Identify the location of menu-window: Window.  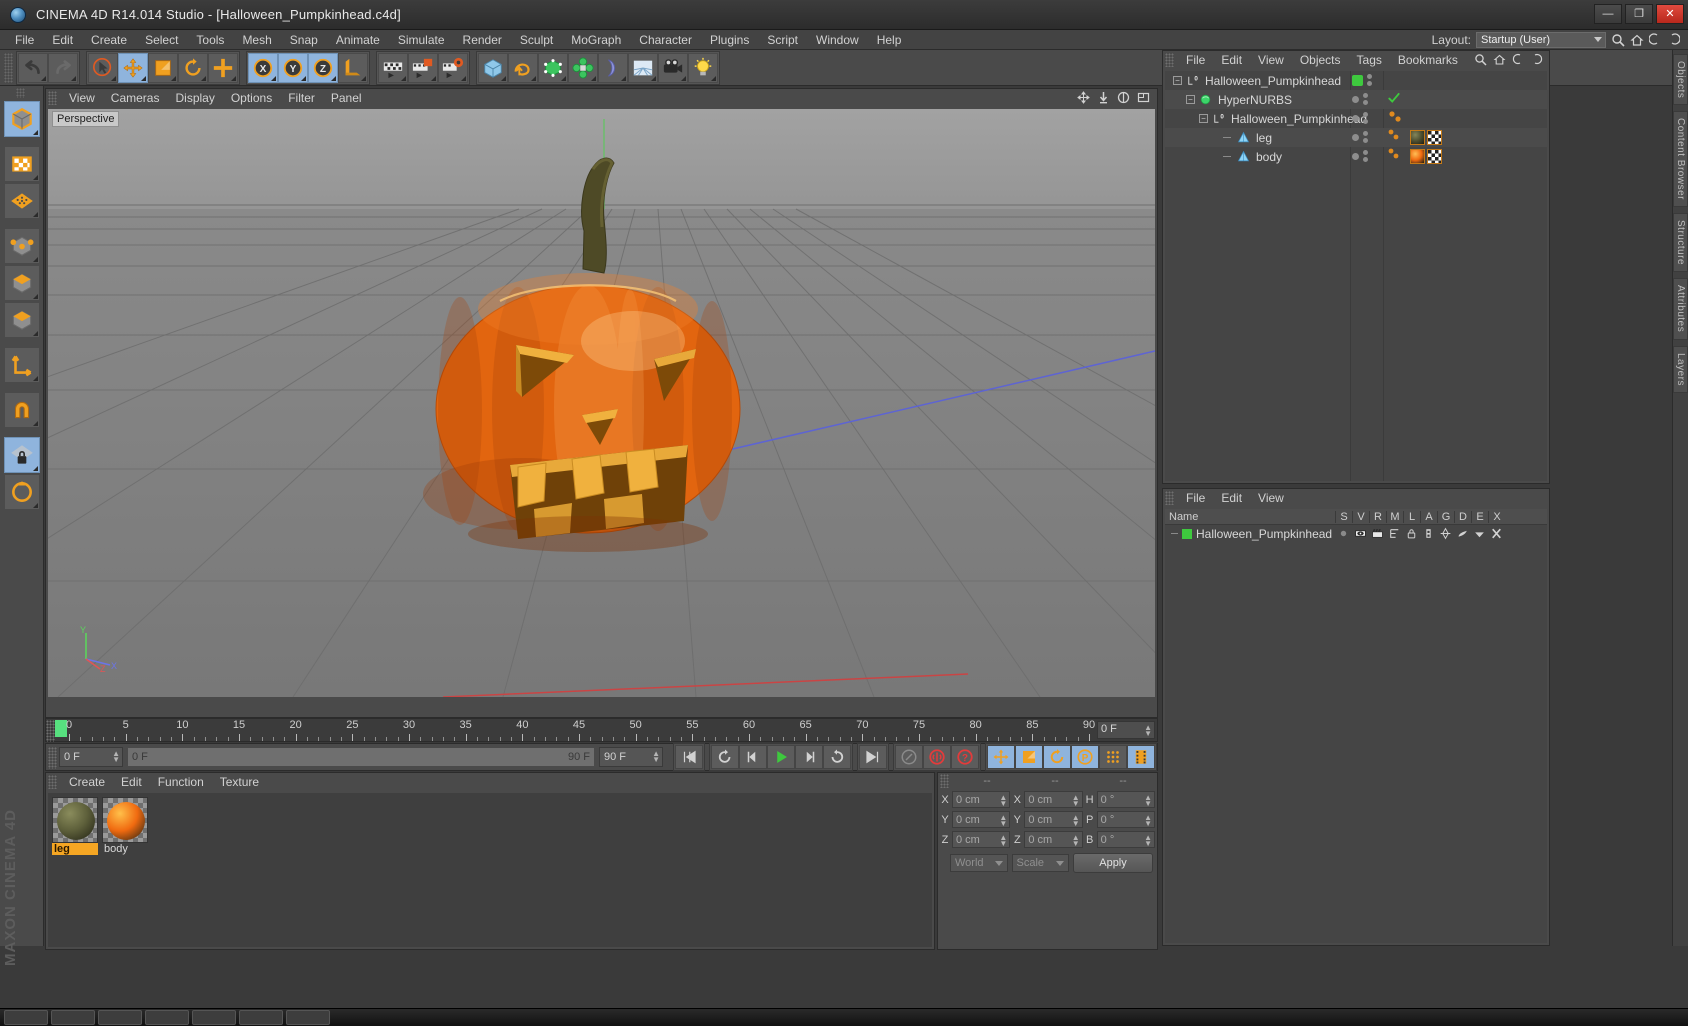
(837, 40).